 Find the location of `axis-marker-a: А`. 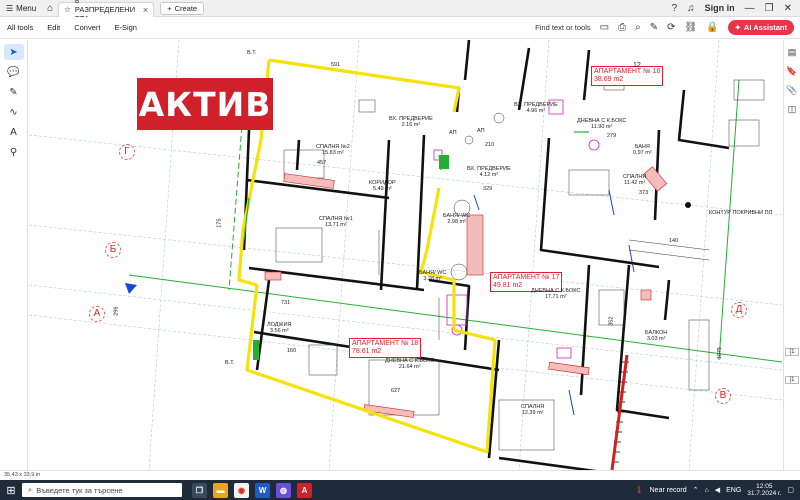

axis-marker-a: А is located at coordinates (97, 314).